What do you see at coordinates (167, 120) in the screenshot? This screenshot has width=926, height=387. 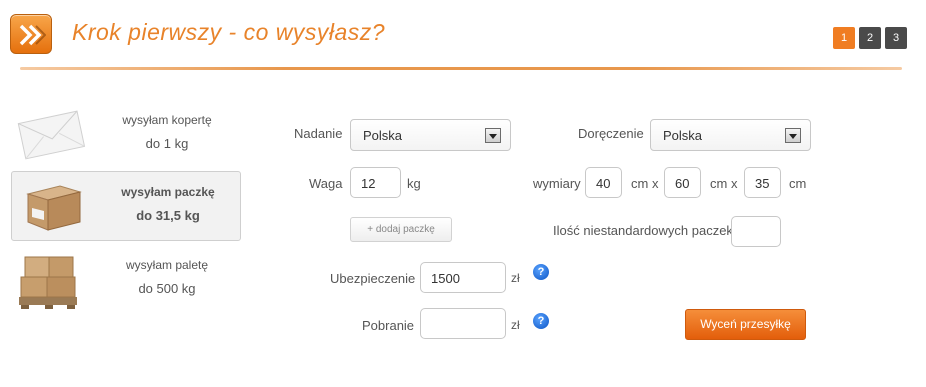 I see `type-name: wysyłam kopertę` at bounding box center [167, 120].